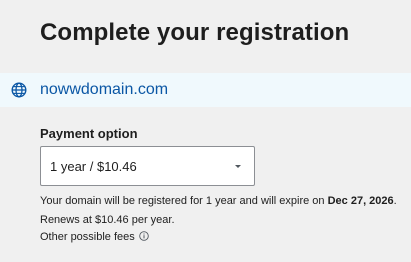  Describe the element at coordinates (147, 166) in the screenshot. I see `payment-option-select: 1 year / $10.46` at that location.